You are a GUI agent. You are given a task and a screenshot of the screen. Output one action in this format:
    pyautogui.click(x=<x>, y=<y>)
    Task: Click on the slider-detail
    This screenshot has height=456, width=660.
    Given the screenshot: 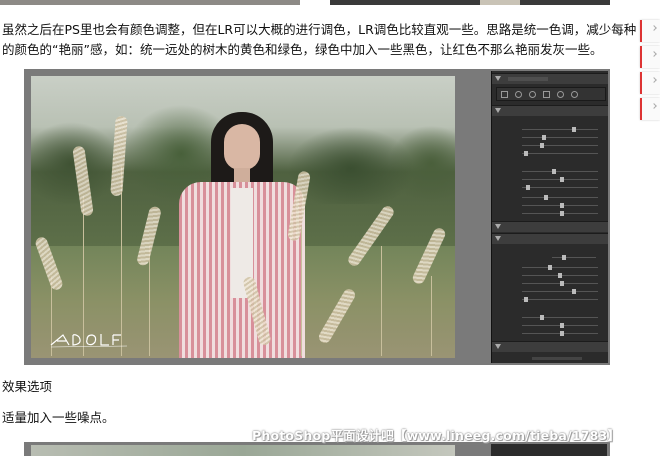 What is the action you would take?
    pyautogui.click(x=560, y=145)
    